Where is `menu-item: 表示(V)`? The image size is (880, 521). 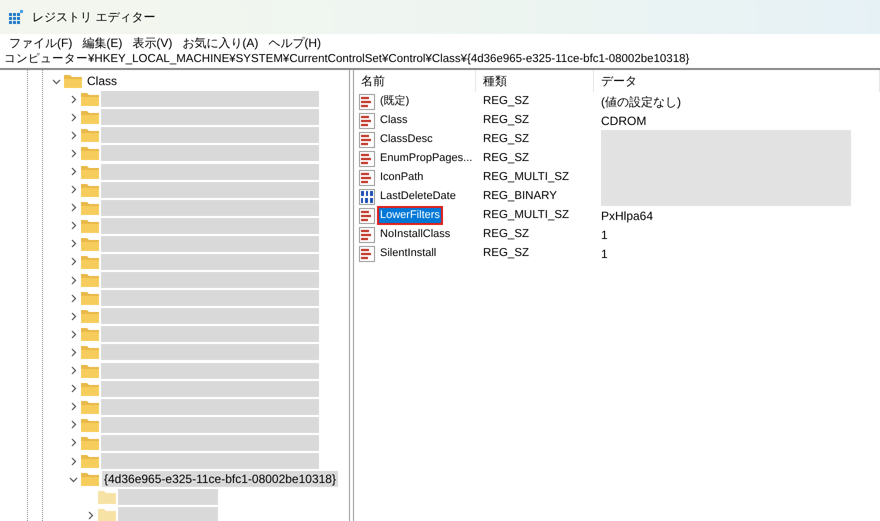
menu-item: 表示(V) is located at coordinates (152, 43).